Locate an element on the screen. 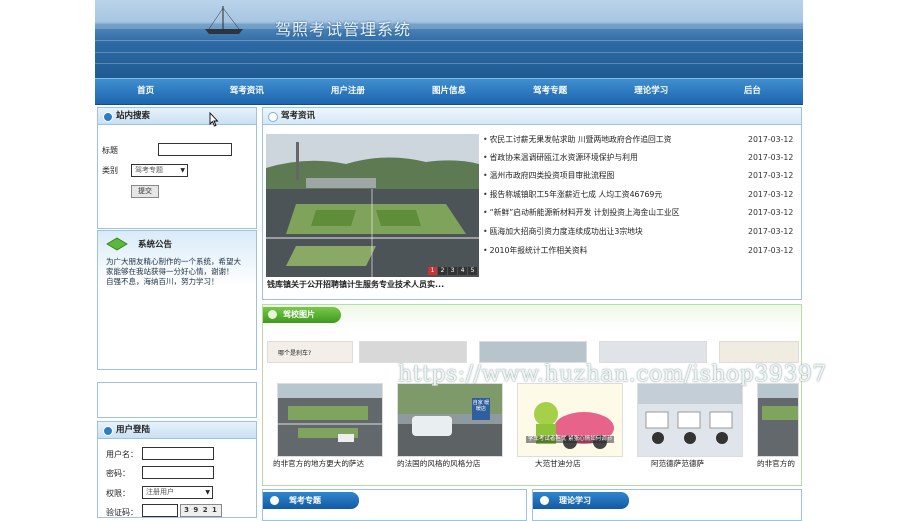 This screenshot has height=521, width=900. search-heading: 站内搜索 is located at coordinates (177, 116).